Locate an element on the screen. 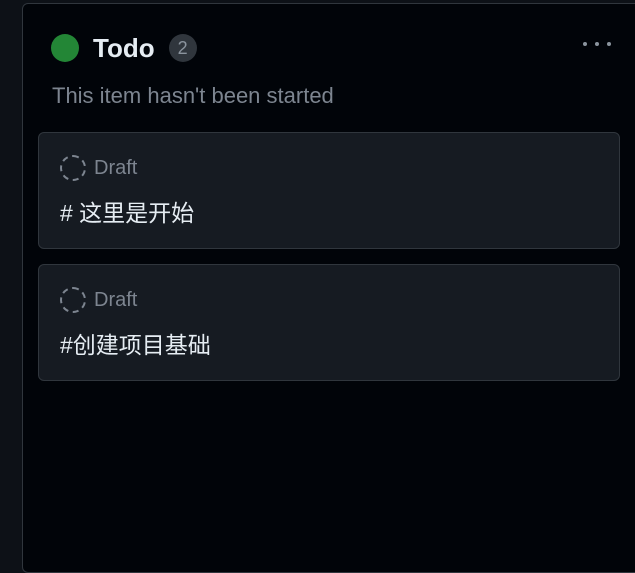 This screenshot has height=573, width=635. status-dot-icon is located at coordinates (65, 48).